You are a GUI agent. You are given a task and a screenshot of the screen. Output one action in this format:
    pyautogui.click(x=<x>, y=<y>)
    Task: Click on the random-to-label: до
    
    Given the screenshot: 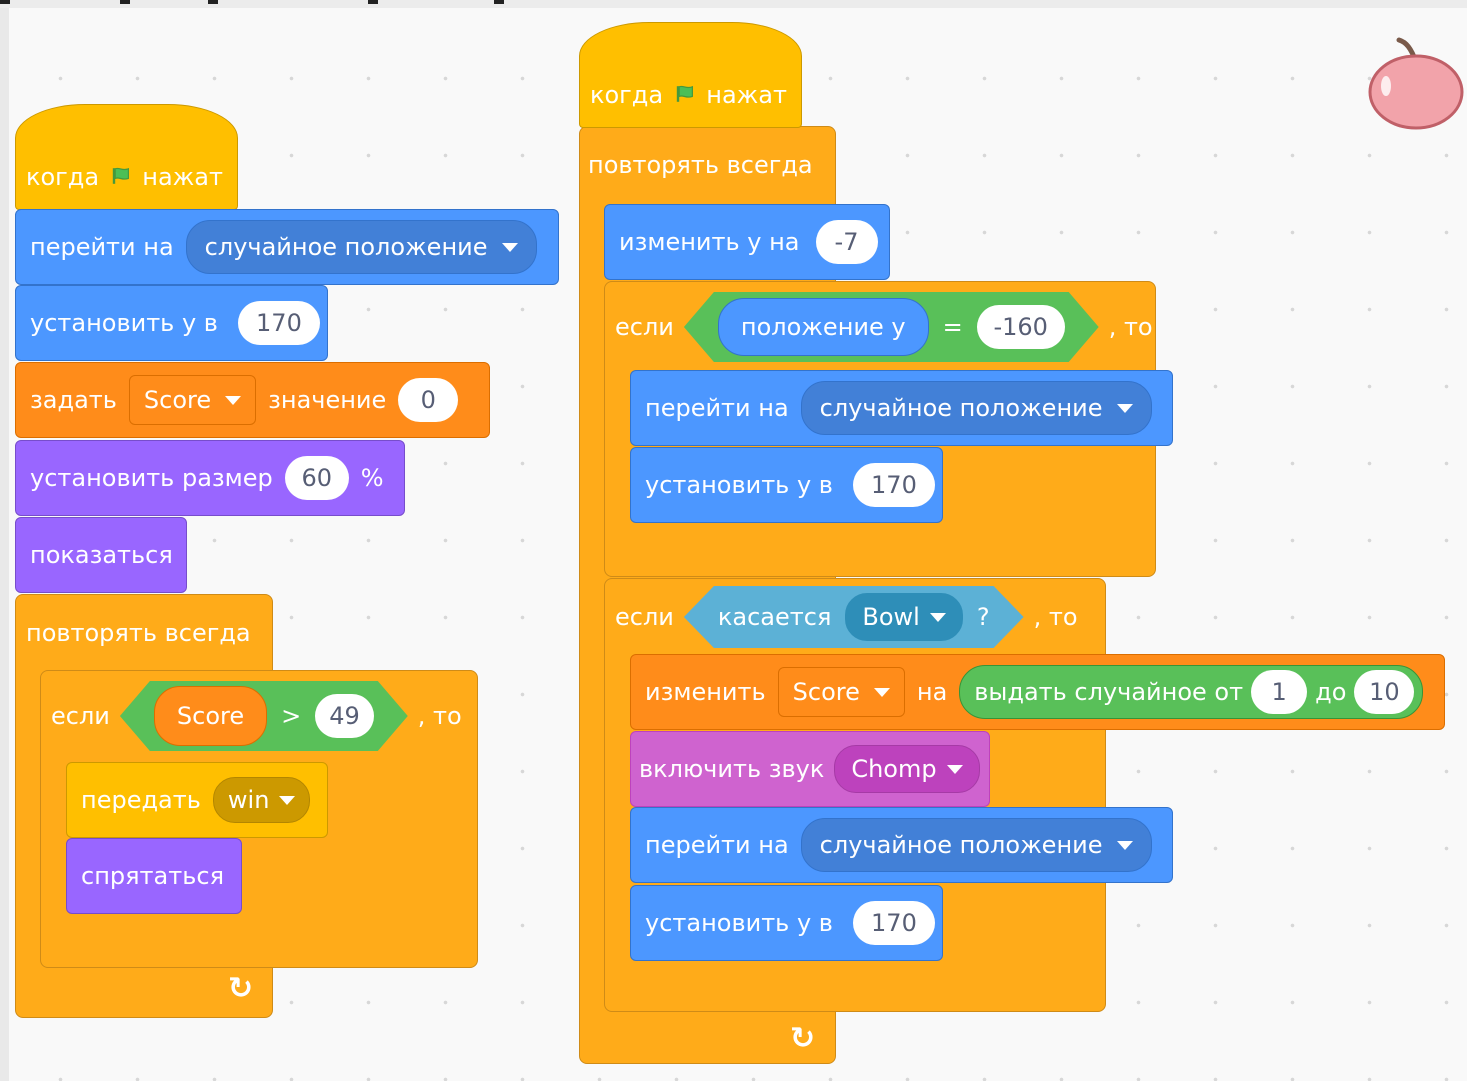 What is the action you would take?
    pyautogui.click(x=1331, y=692)
    